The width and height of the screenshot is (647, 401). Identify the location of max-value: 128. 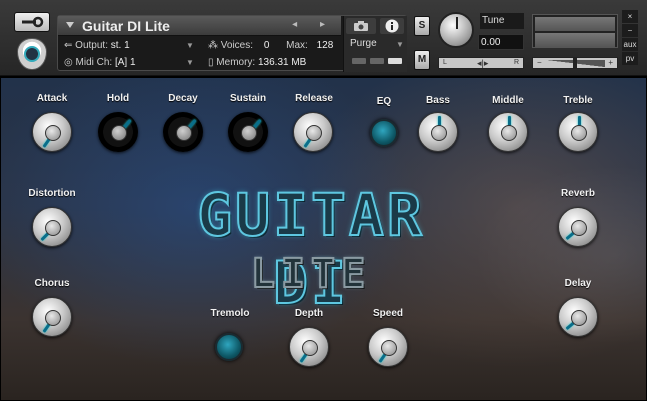
(325, 45).